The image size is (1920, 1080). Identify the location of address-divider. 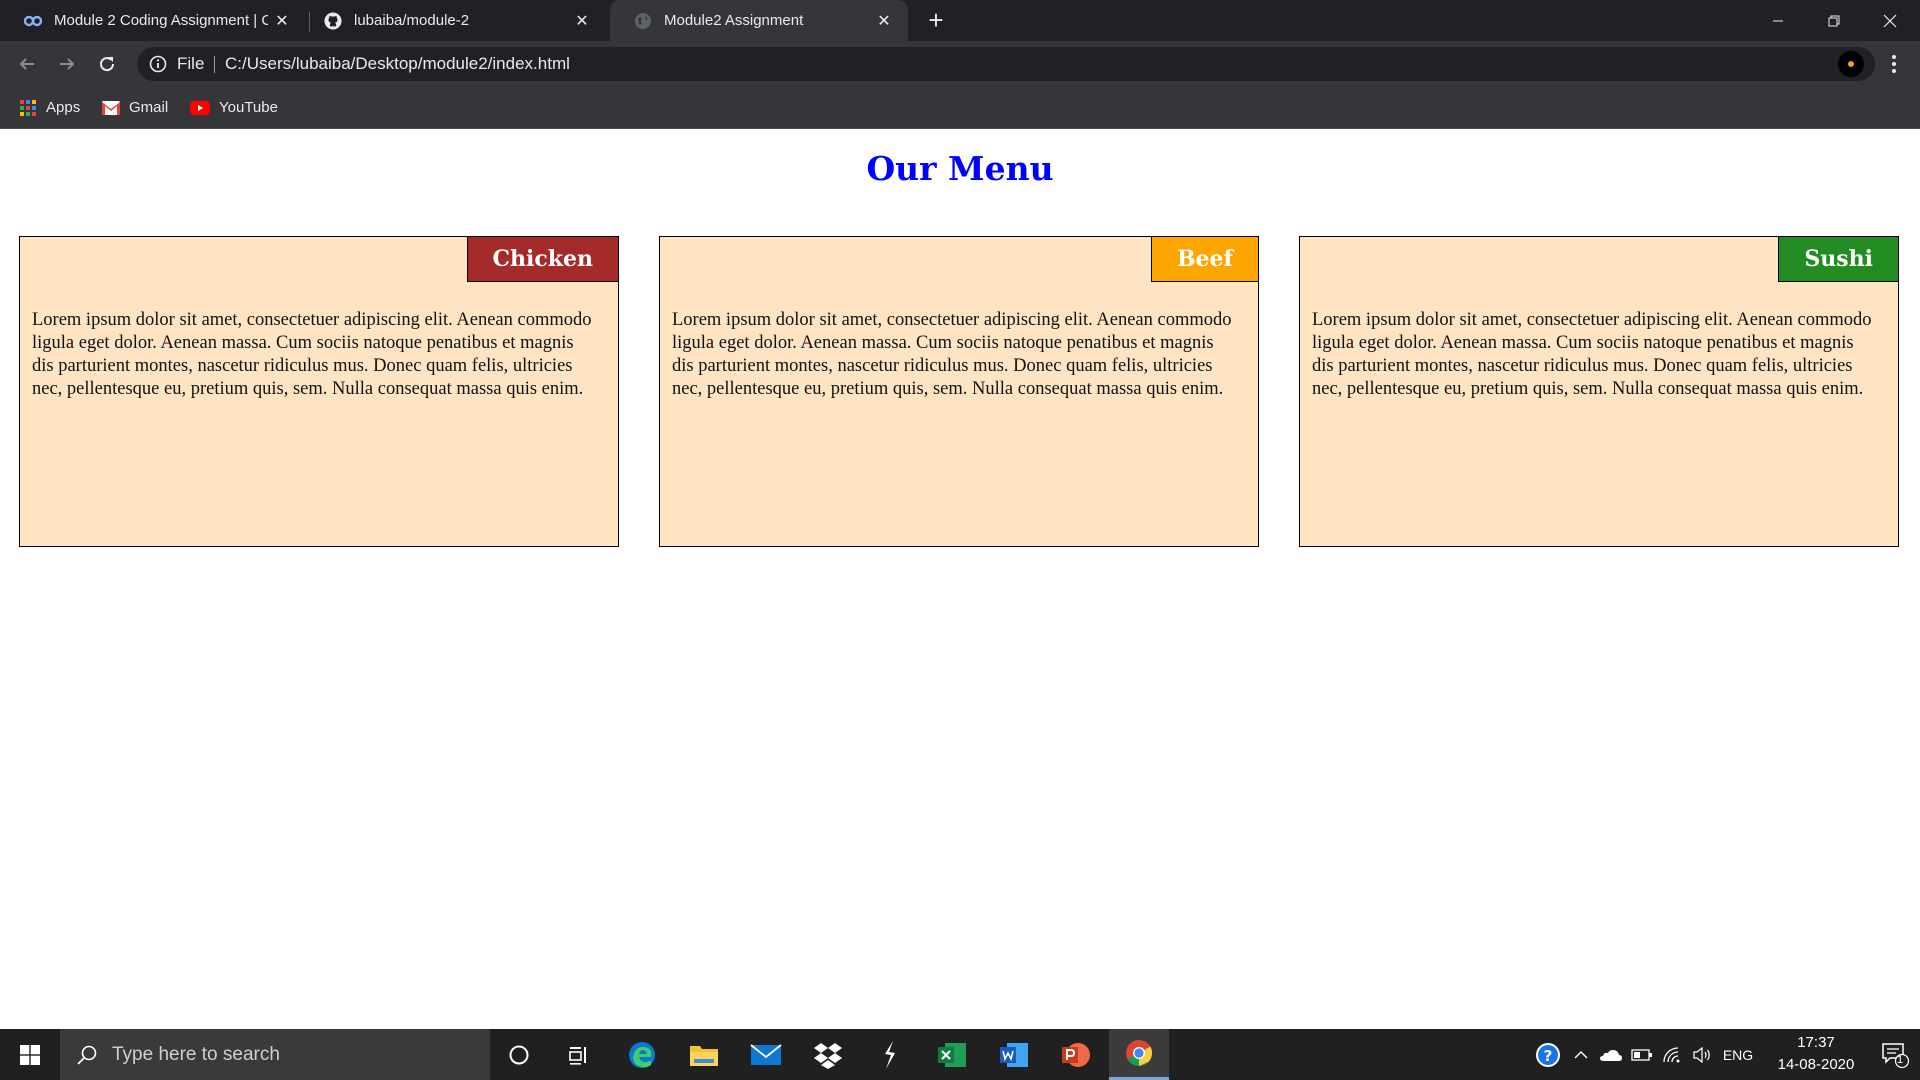
(214, 64).